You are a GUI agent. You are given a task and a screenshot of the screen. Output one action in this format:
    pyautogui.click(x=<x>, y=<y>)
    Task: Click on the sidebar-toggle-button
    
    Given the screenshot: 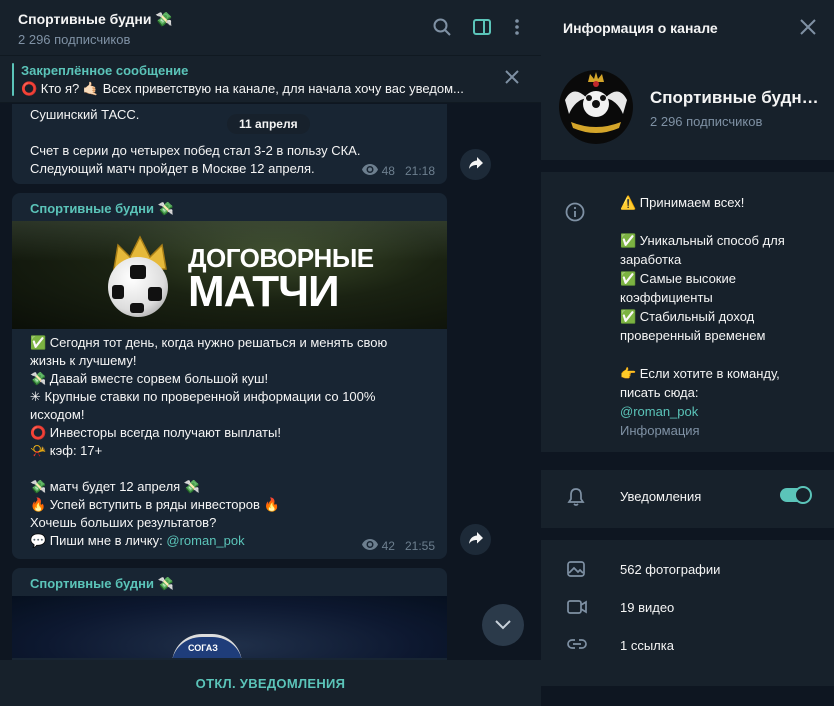 What is the action you would take?
    pyautogui.click(x=482, y=28)
    